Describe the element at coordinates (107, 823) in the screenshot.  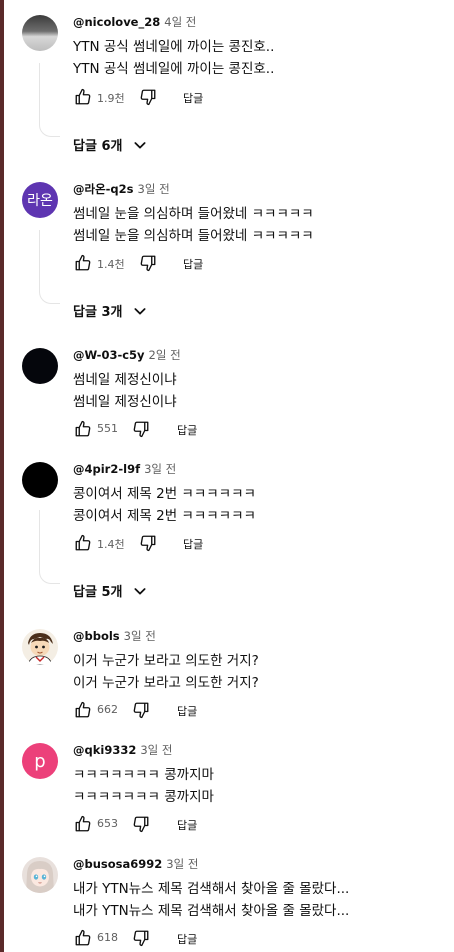
I see `like-count: 653` at that location.